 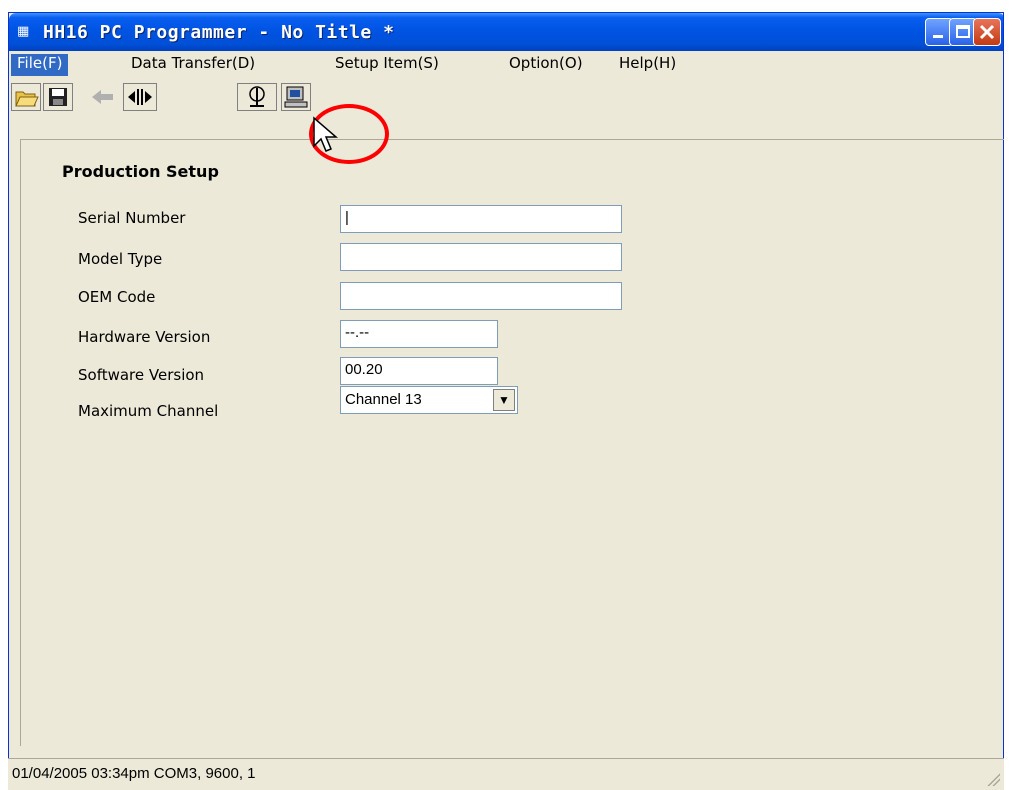 What do you see at coordinates (144, 337) in the screenshot?
I see `hardware-version-label: Hardware Version` at bounding box center [144, 337].